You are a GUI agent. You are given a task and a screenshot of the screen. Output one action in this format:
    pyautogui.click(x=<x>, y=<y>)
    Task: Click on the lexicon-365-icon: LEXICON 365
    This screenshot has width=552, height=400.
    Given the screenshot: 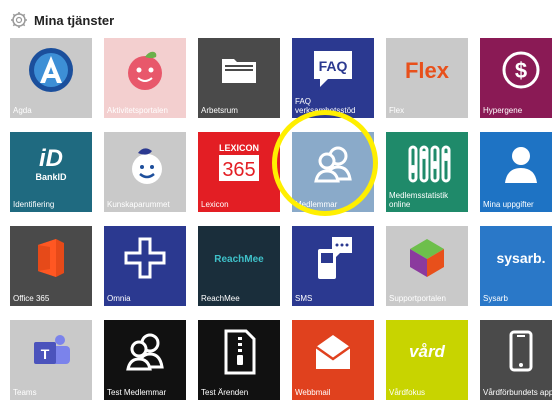 What is the action you would take?
    pyautogui.click(x=239, y=164)
    